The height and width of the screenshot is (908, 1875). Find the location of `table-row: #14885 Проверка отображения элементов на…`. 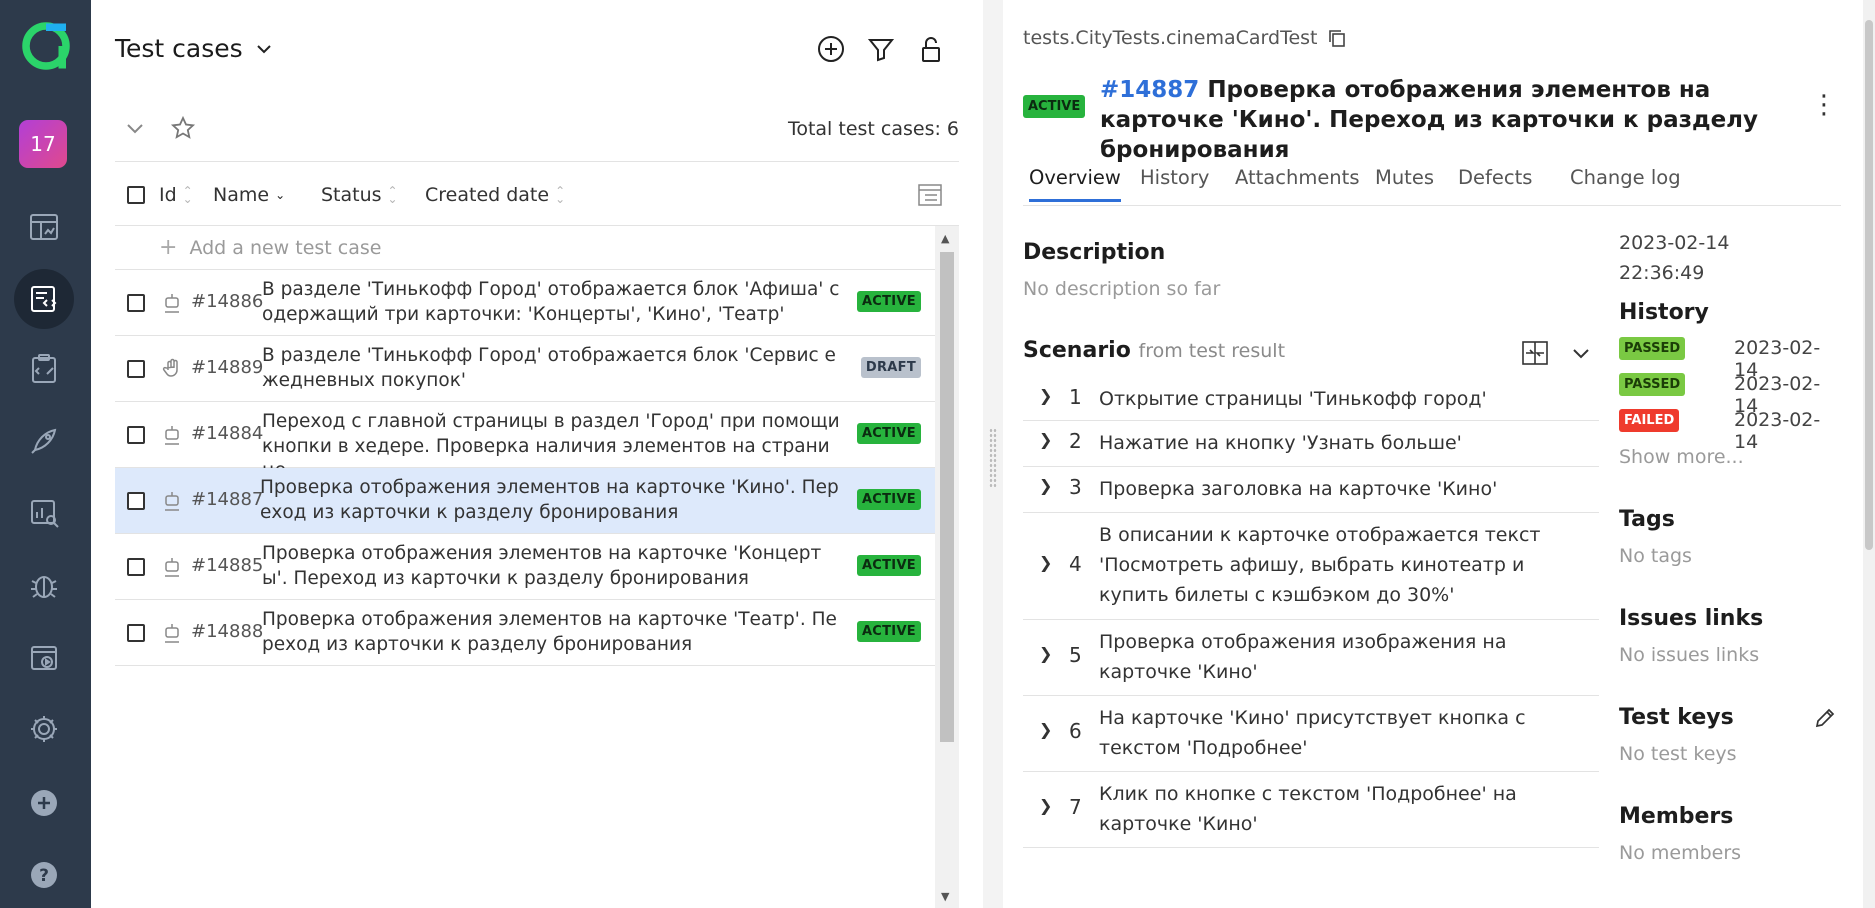

table-row: #14885 Проверка отображения элементов на… is located at coordinates (525, 567).